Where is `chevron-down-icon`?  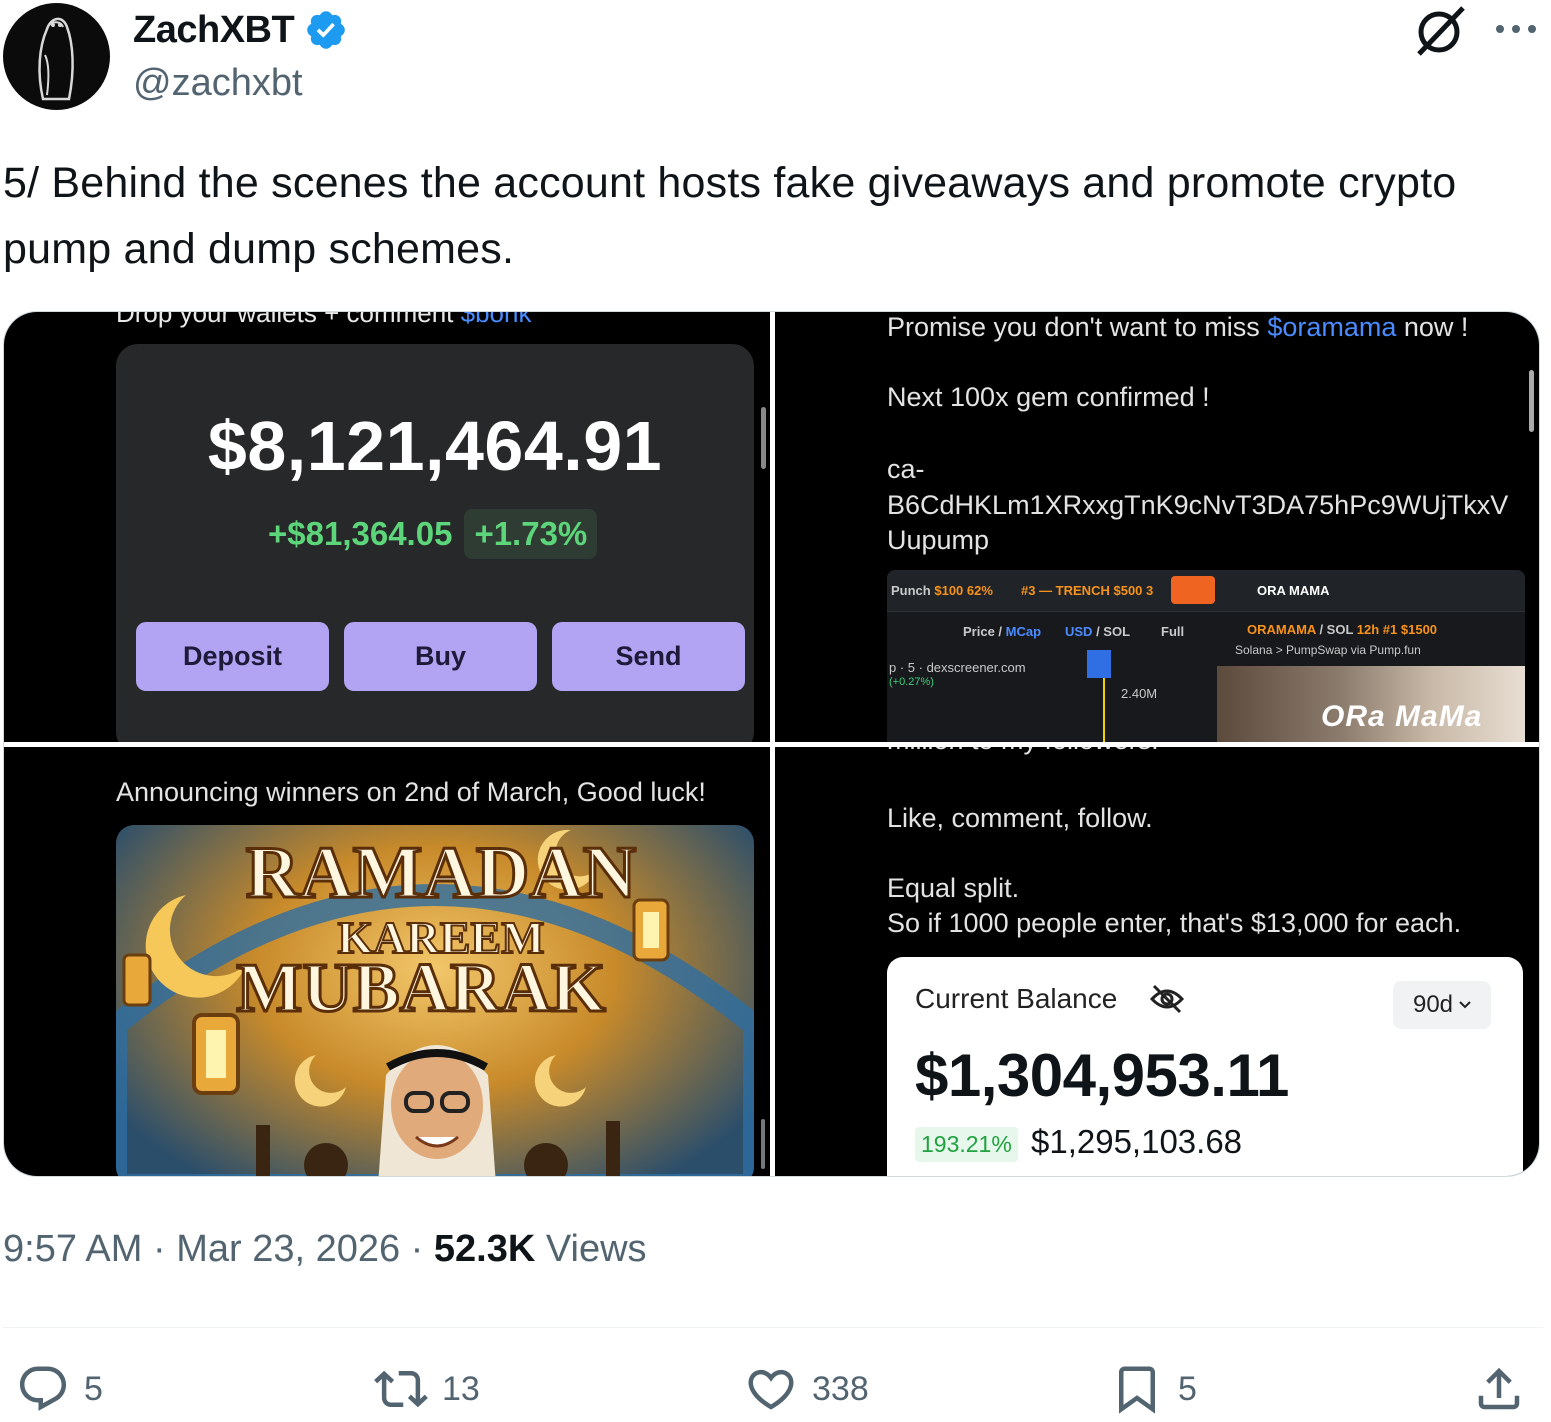 chevron-down-icon is located at coordinates (1465, 1005).